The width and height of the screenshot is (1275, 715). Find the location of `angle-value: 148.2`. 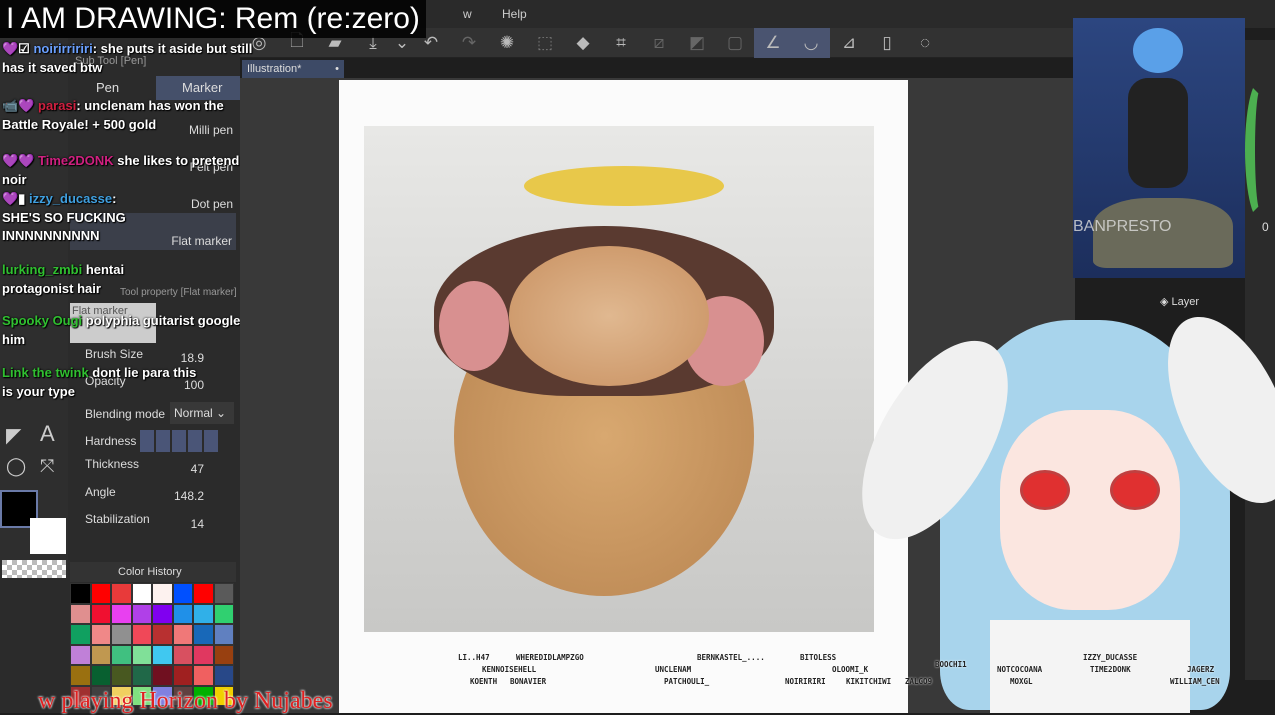

angle-value: 148.2 is located at coordinates (174, 496).